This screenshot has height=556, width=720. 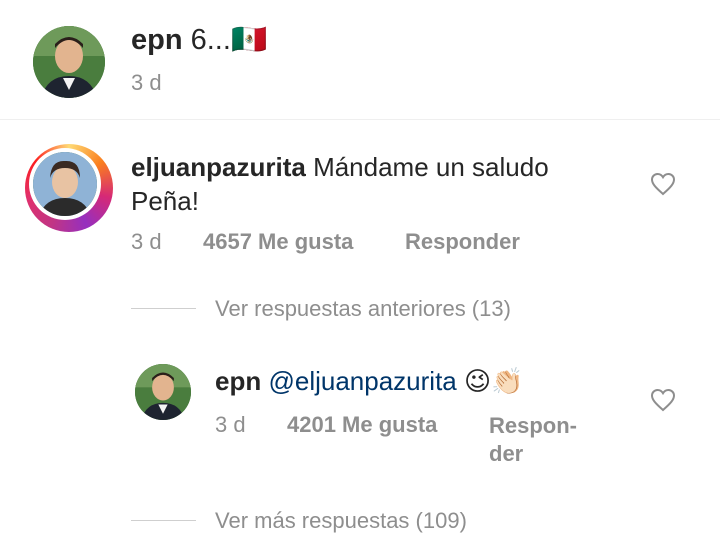 I want to click on post-username: epn, so click(x=157, y=40).